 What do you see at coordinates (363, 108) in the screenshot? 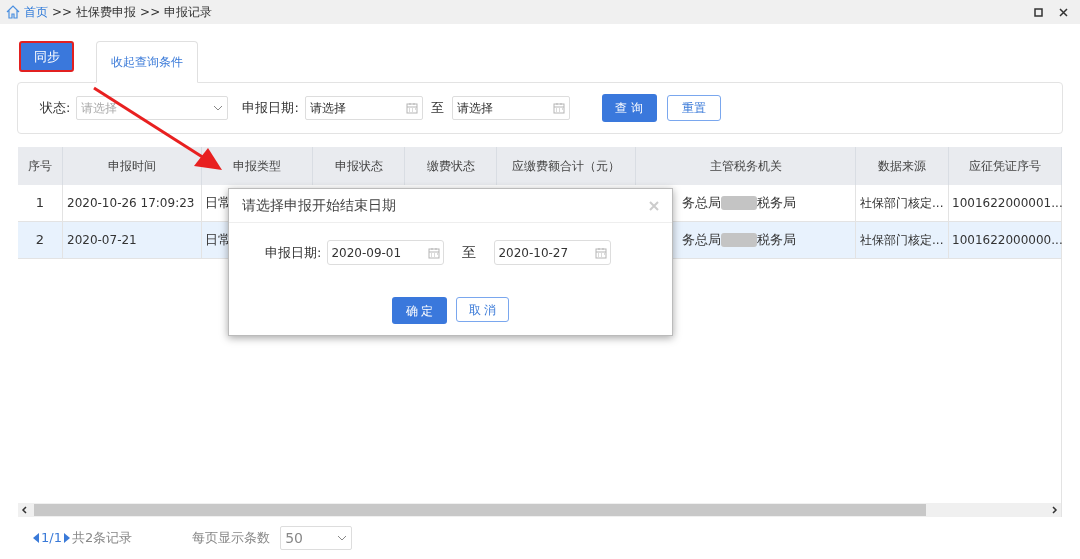
I see `date-from-field: 请选择` at bounding box center [363, 108].